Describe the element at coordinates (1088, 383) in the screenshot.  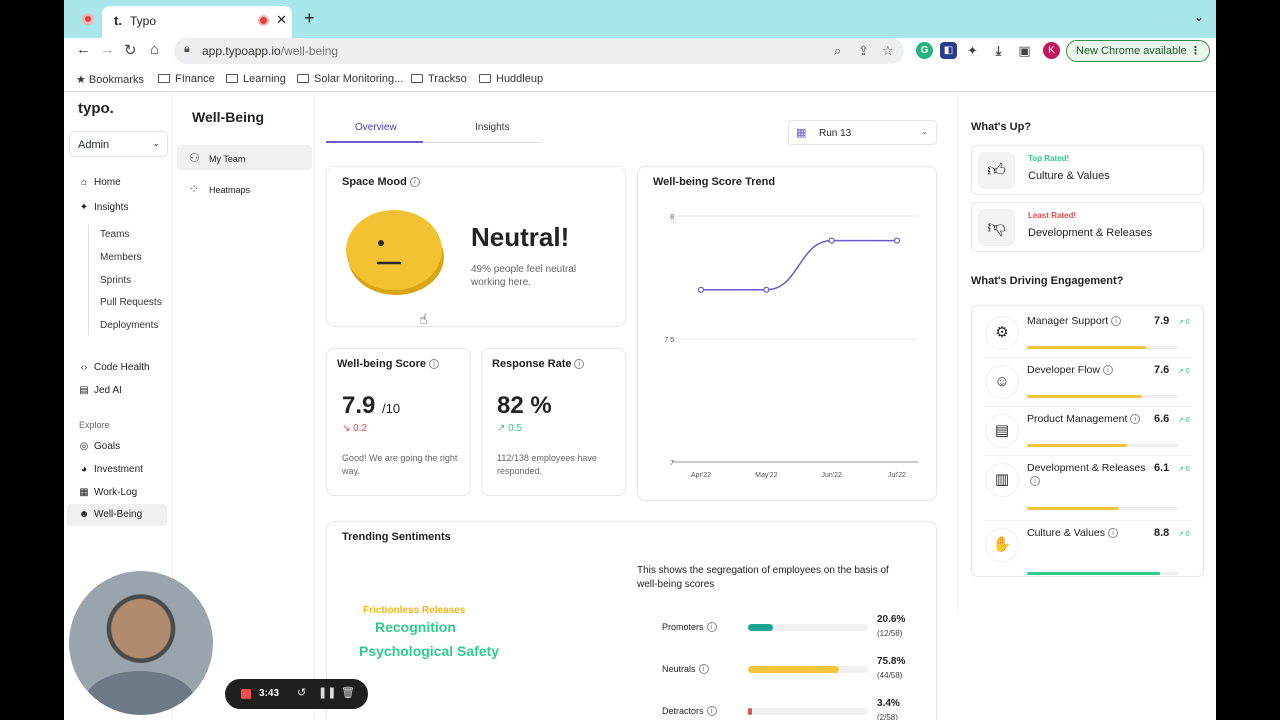
I see `driver-item: ☺ Developer Flow i 7.6 ↗ 0` at that location.